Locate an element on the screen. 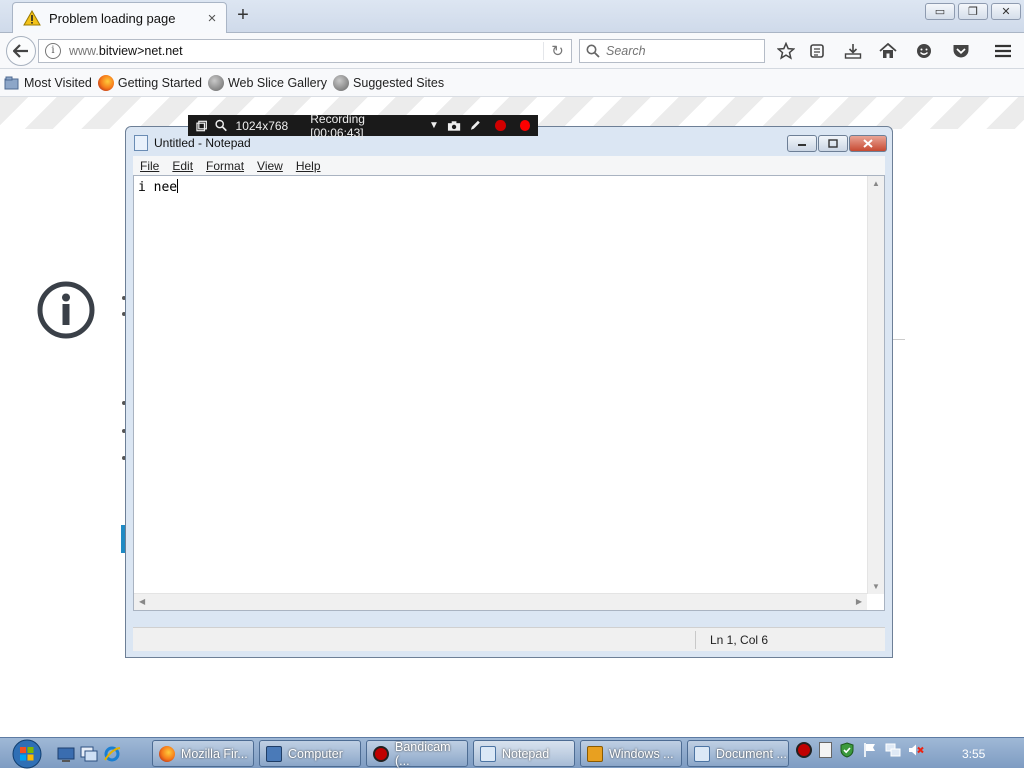  document-icon is located at coordinates (702, 753).